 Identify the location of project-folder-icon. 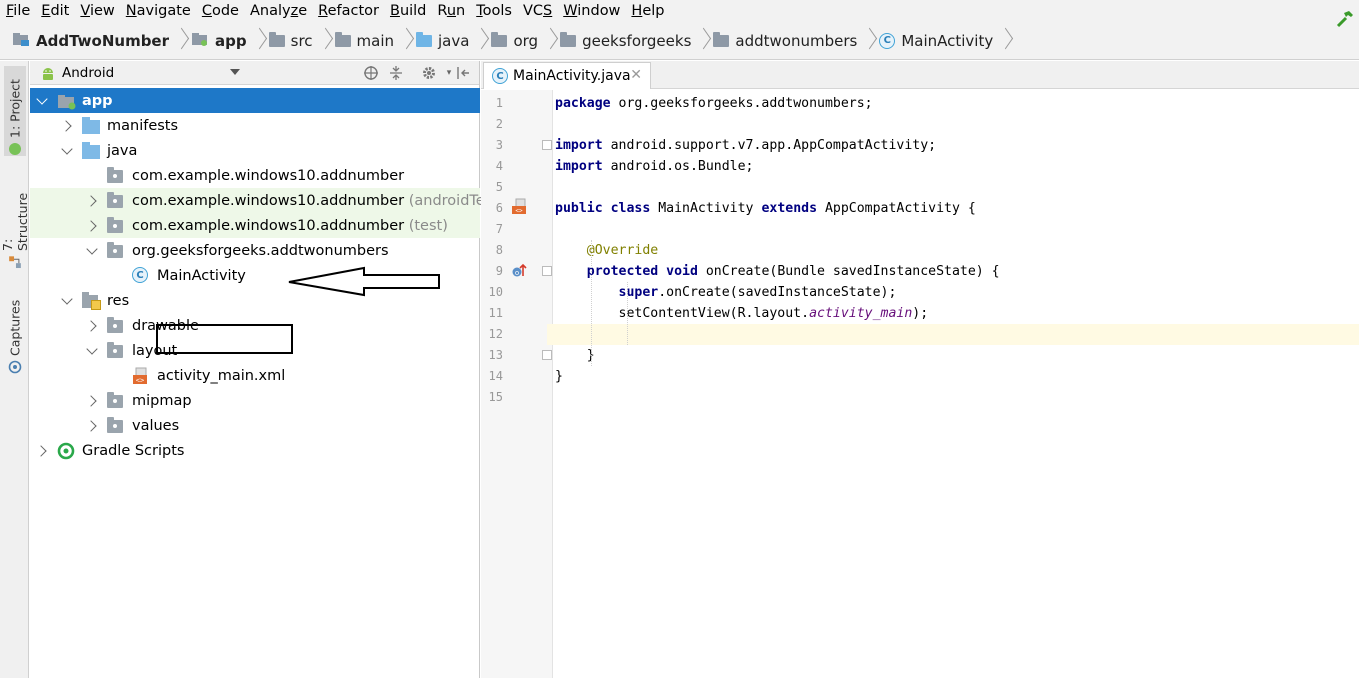
(21, 41).